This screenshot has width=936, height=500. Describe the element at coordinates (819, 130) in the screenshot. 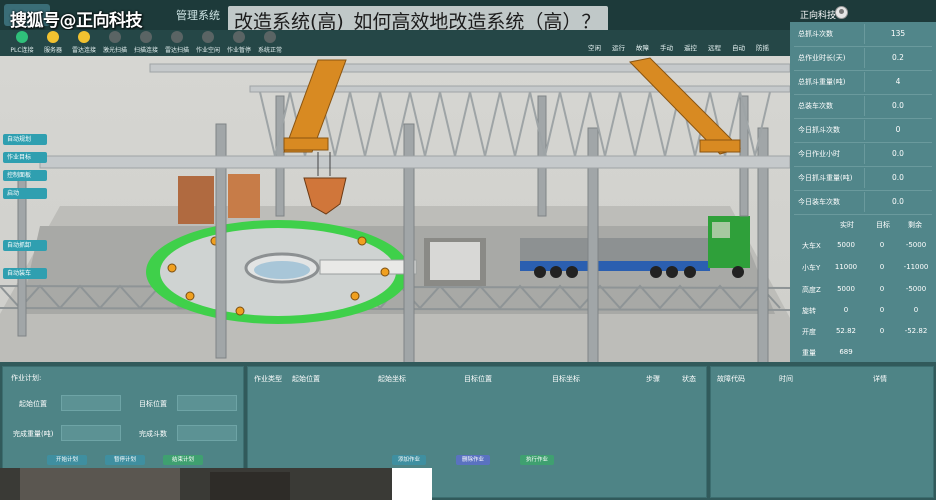

I see `stat-label: 今日抓斗次数` at that location.